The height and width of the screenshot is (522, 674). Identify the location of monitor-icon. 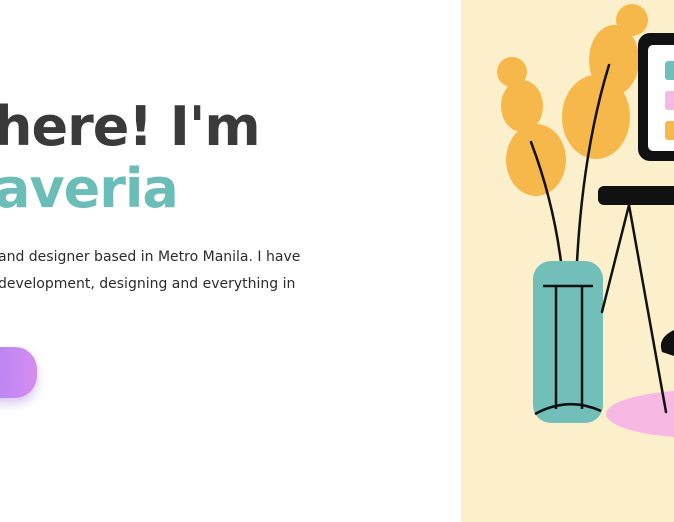
(656, 97).